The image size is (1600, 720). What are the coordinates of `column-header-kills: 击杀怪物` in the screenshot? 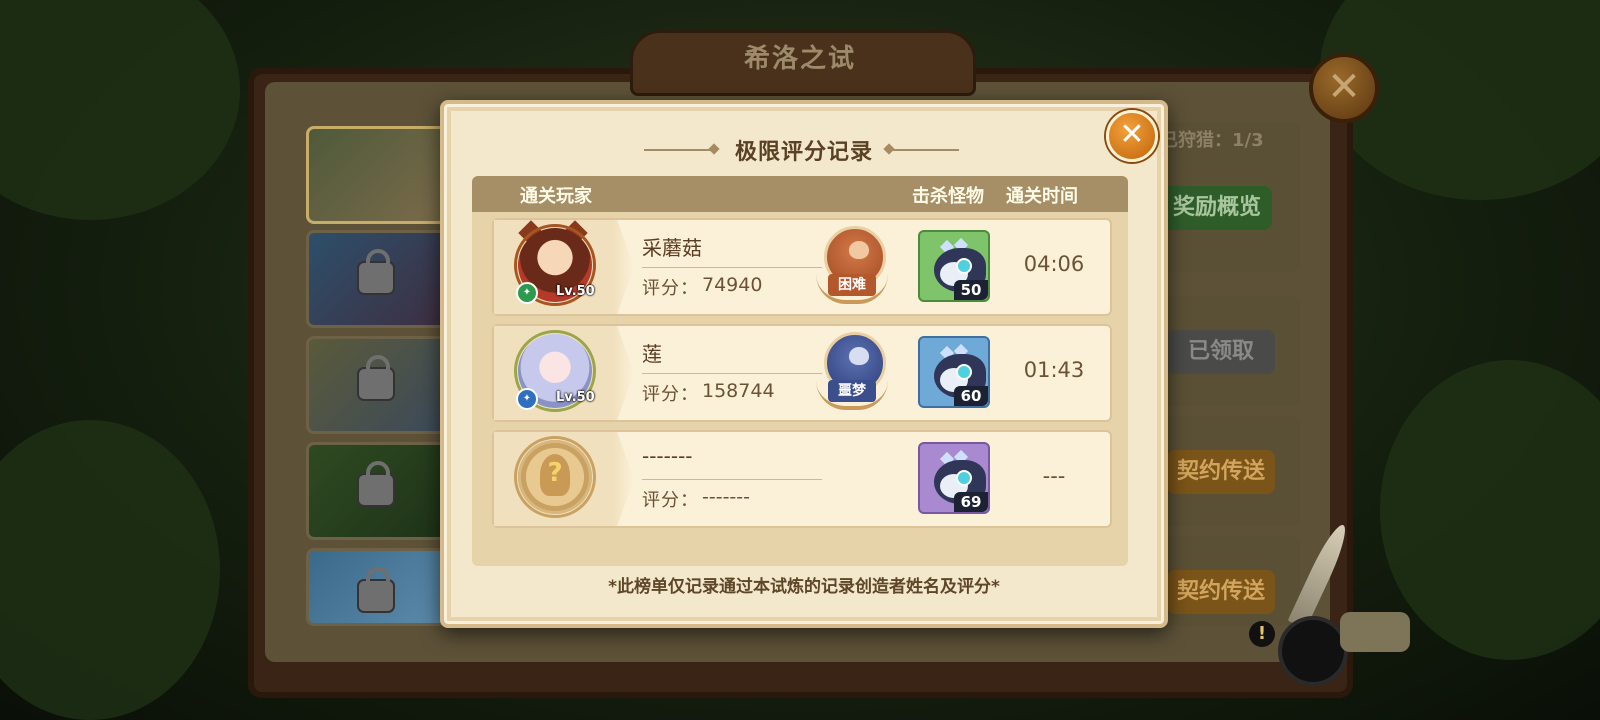 It's located at (948, 196).